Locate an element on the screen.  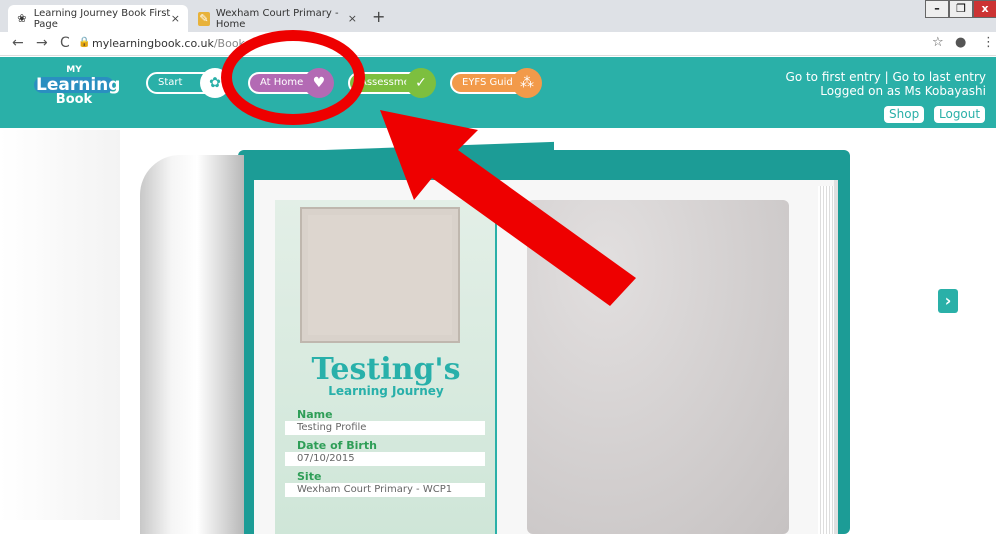
site-value: Wexham Court Primary - WCP1 is located at coordinates (385, 490).